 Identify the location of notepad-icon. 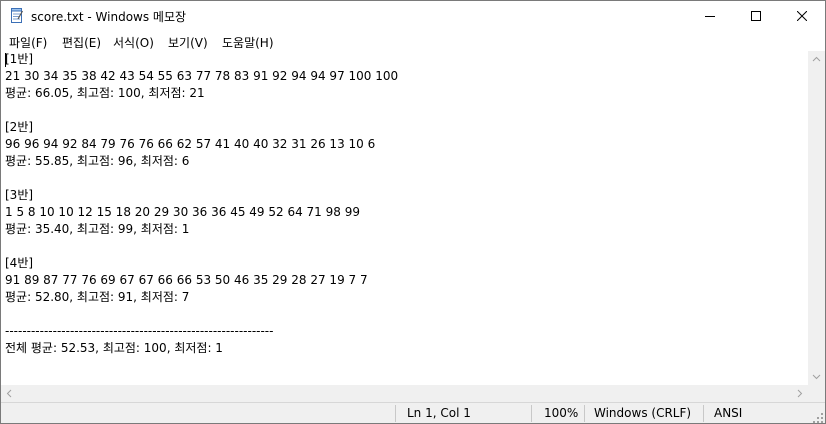
(17, 15).